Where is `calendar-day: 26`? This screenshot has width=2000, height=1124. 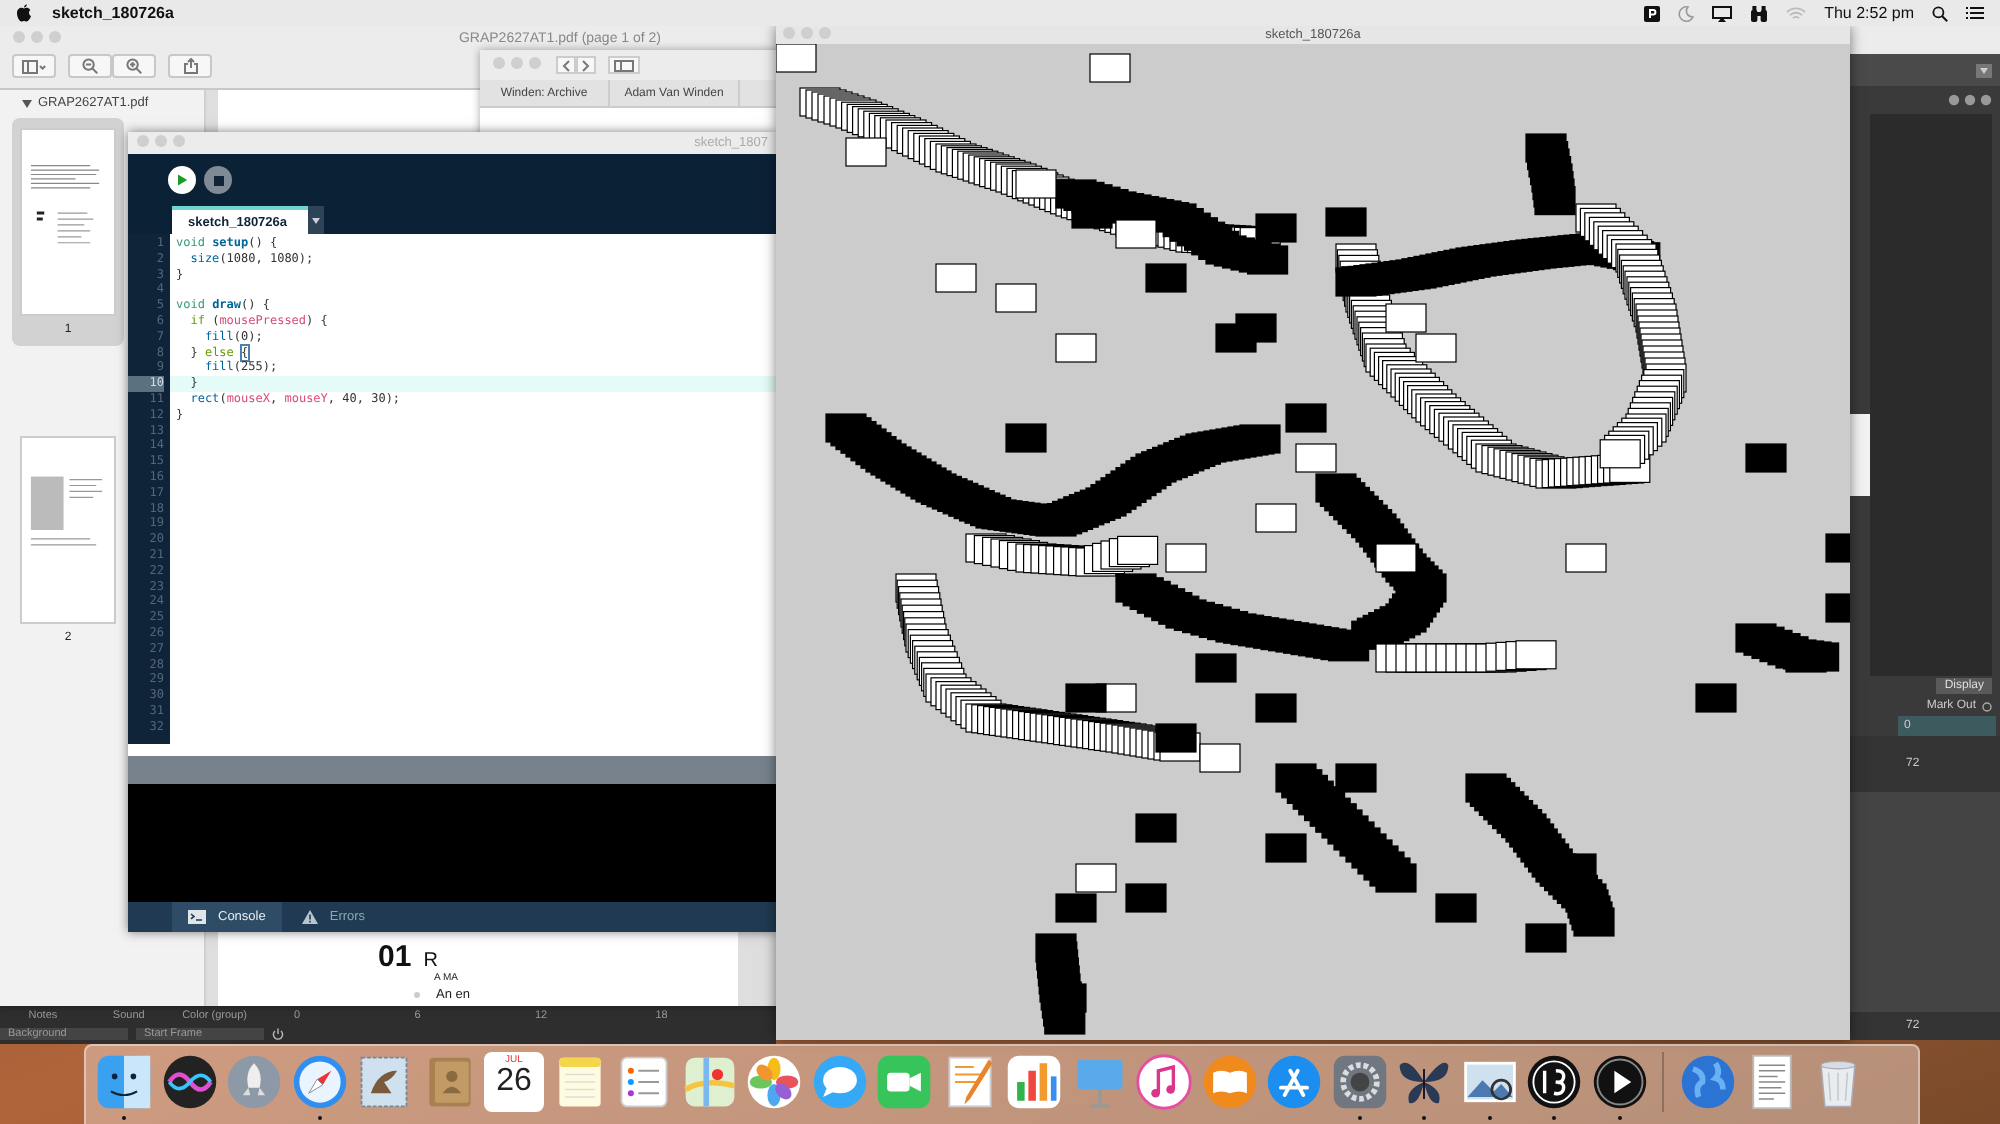
calendar-day: 26 is located at coordinates (514, 1082).